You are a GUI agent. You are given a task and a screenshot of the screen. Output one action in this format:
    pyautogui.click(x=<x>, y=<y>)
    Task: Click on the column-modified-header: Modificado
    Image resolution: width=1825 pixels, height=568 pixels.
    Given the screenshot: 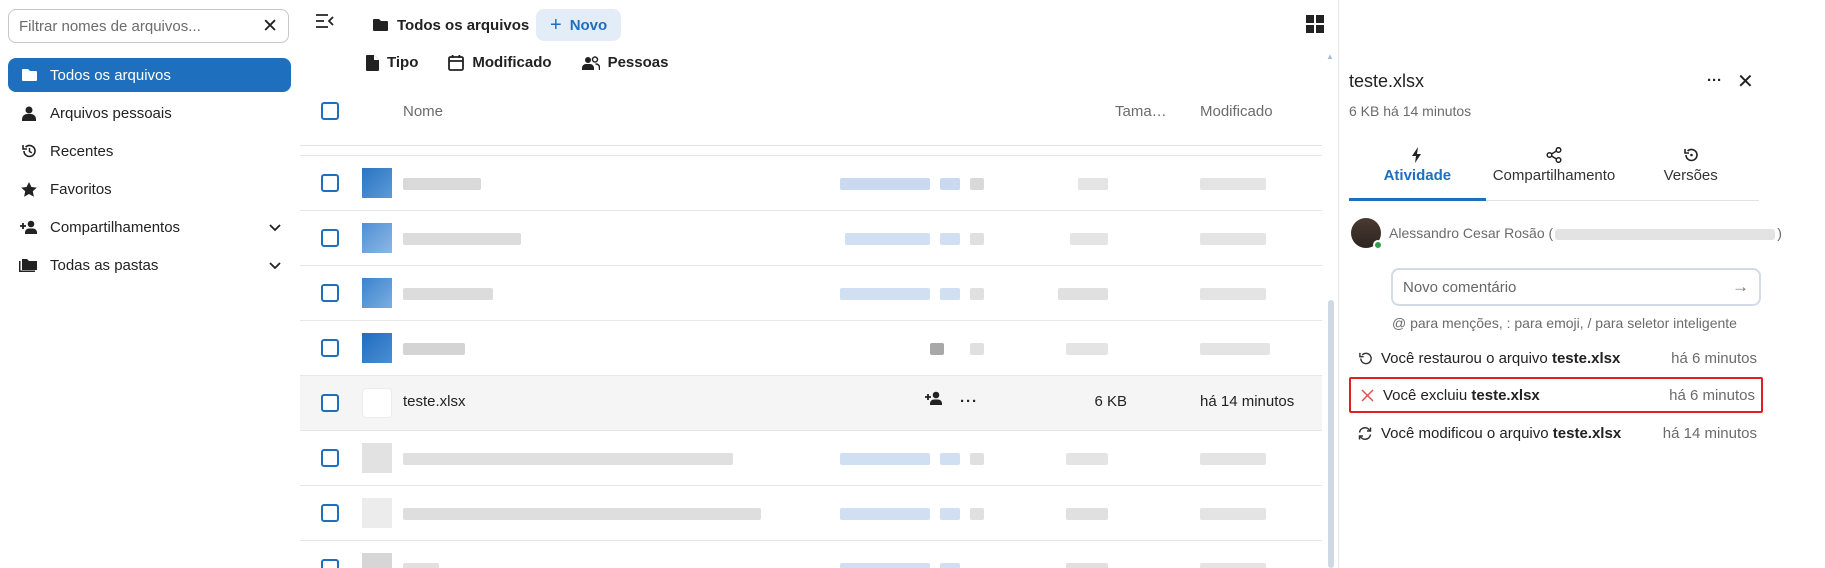 What is the action you would take?
    pyautogui.click(x=1236, y=111)
    